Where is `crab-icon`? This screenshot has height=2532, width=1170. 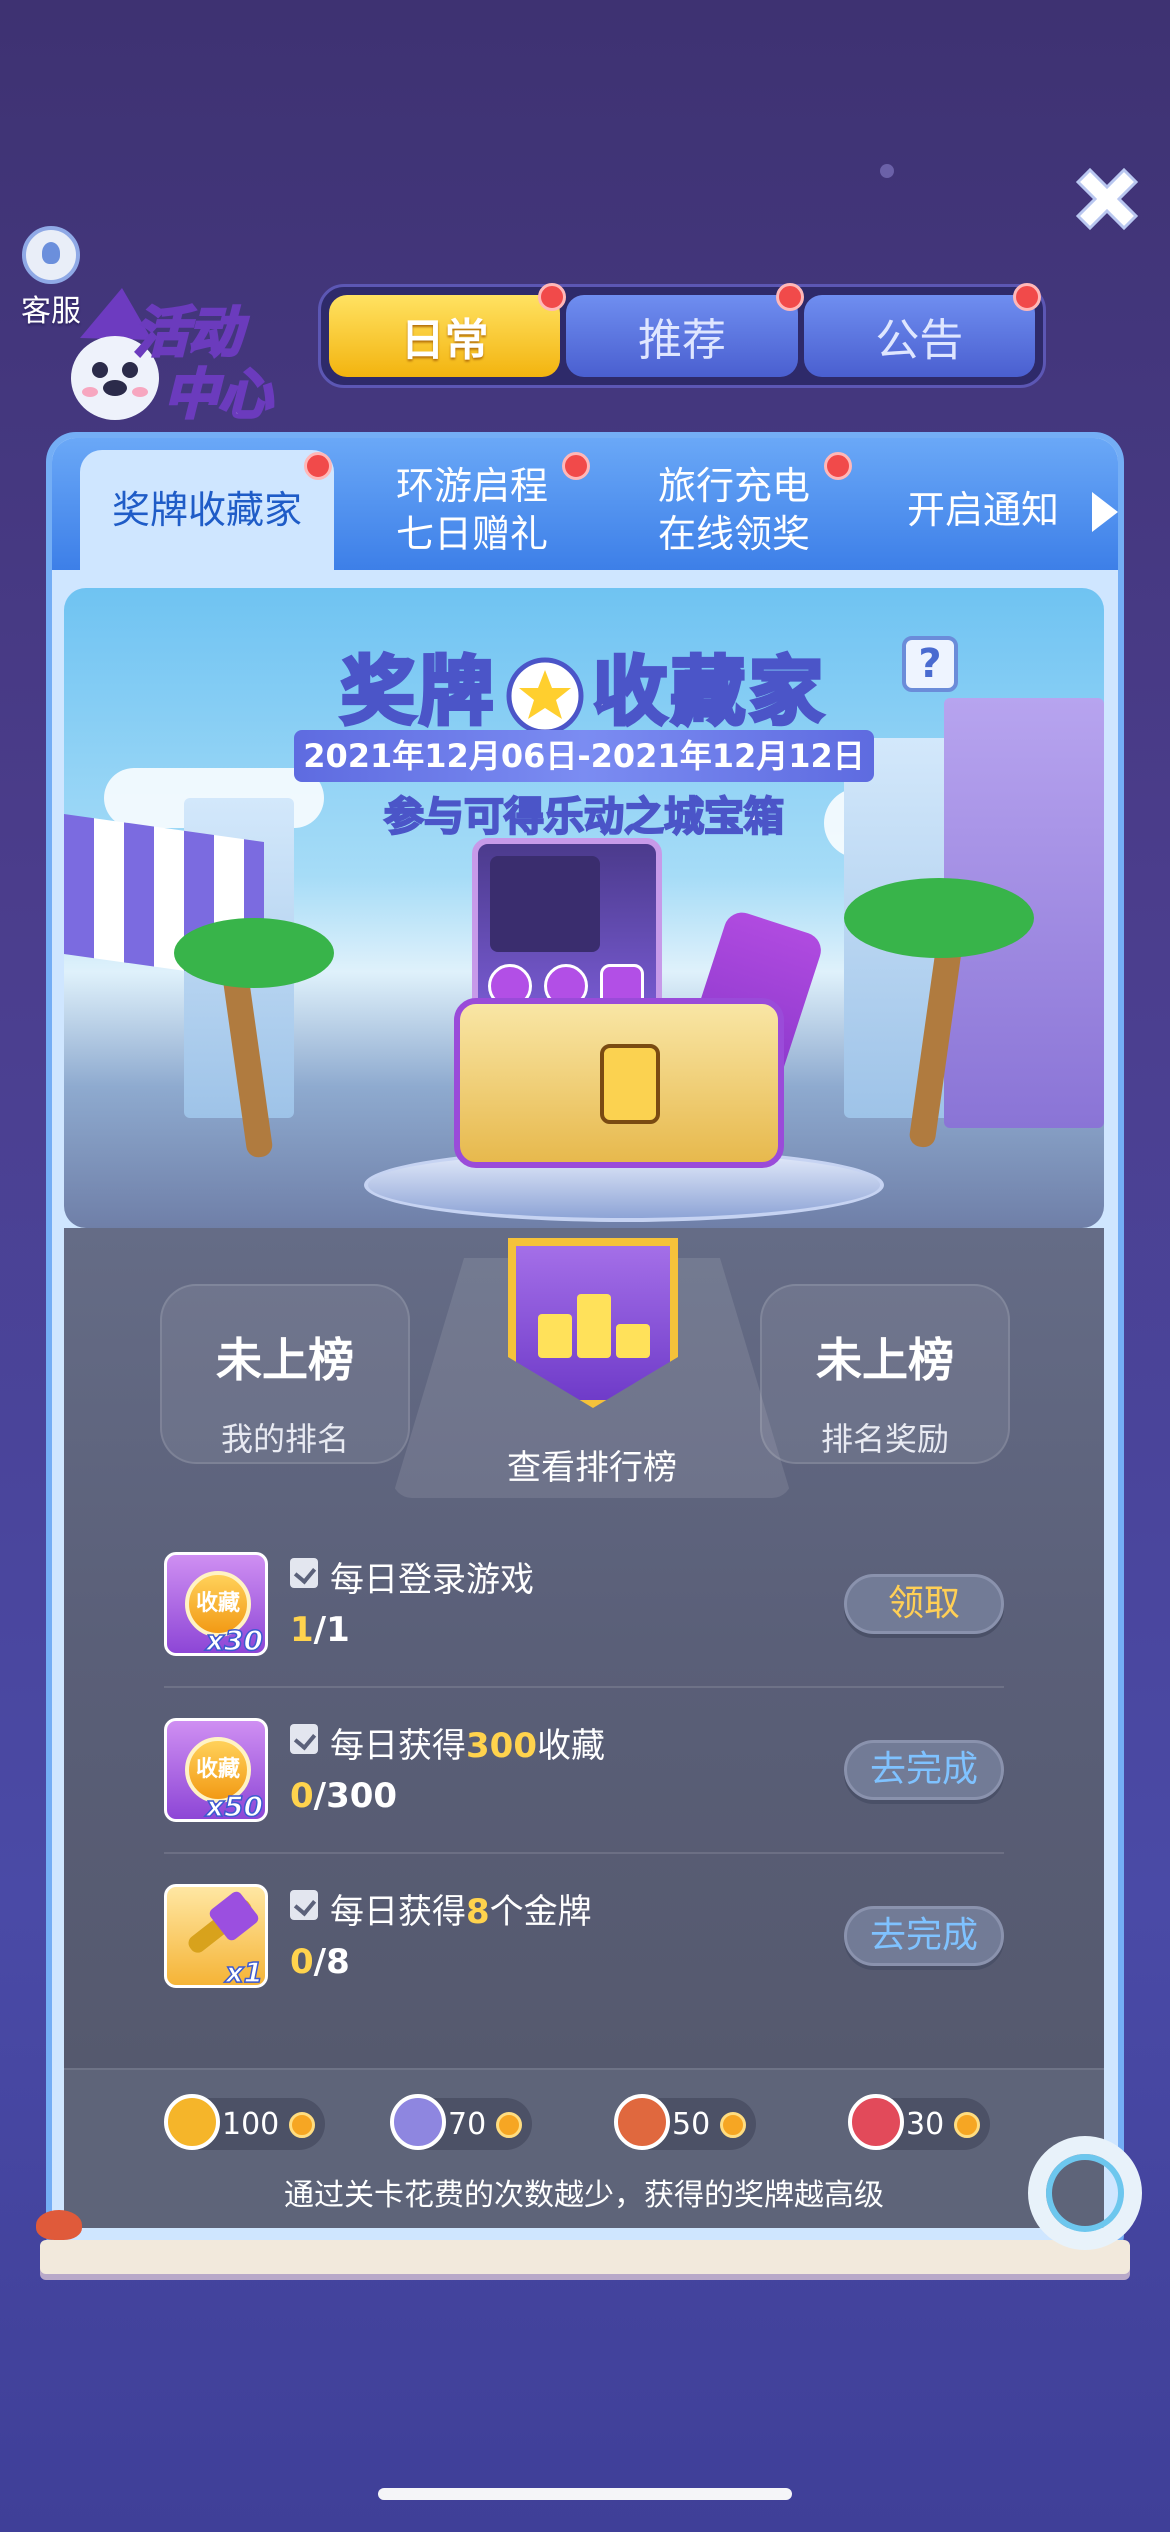 crab-icon is located at coordinates (59, 2225).